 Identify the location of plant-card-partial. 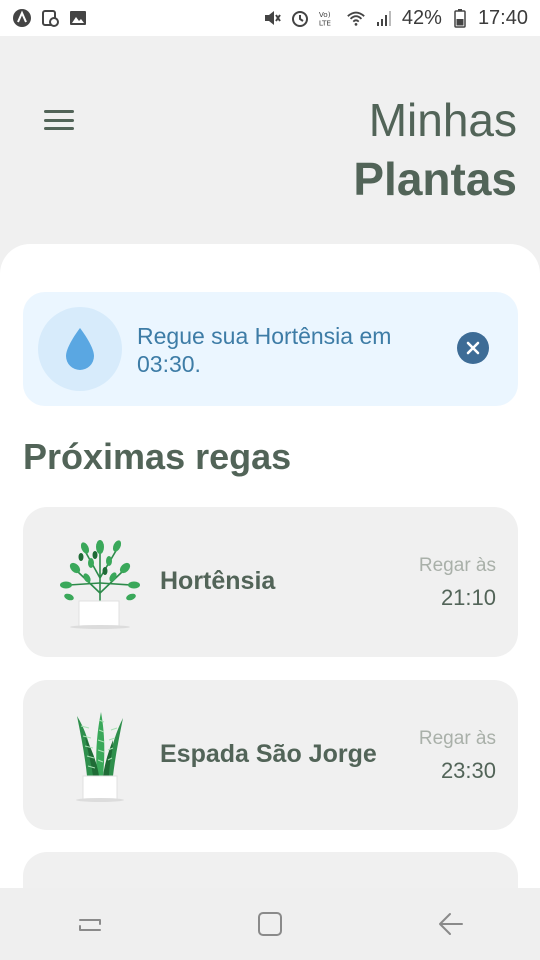
(270, 870).